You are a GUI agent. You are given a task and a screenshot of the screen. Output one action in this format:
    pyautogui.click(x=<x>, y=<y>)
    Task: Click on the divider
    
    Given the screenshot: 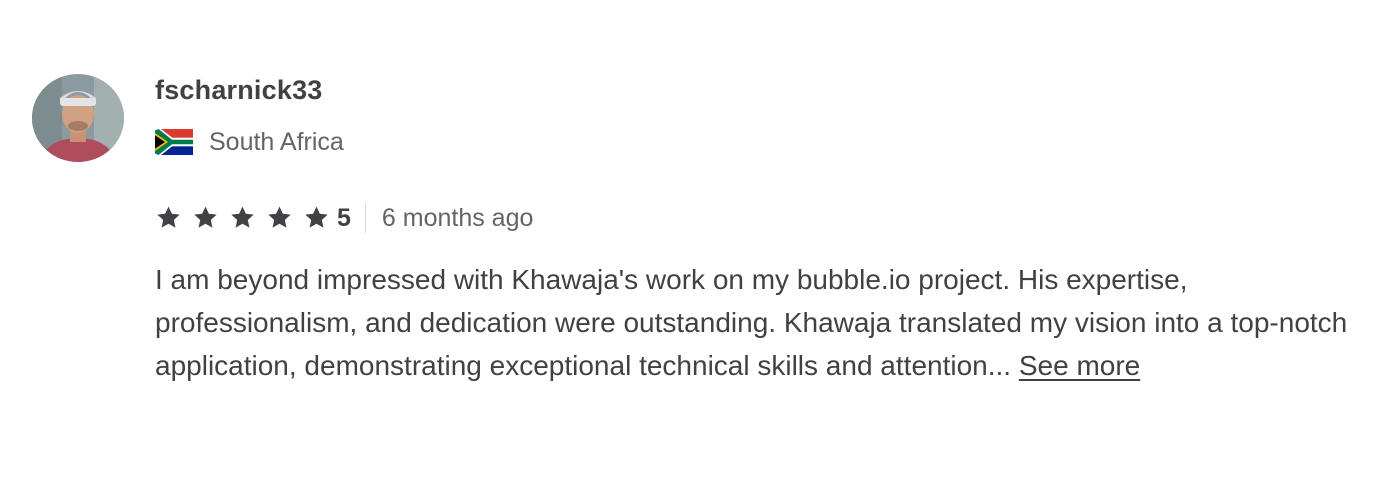 What is the action you would take?
    pyautogui.click(x=365, y=218)
    